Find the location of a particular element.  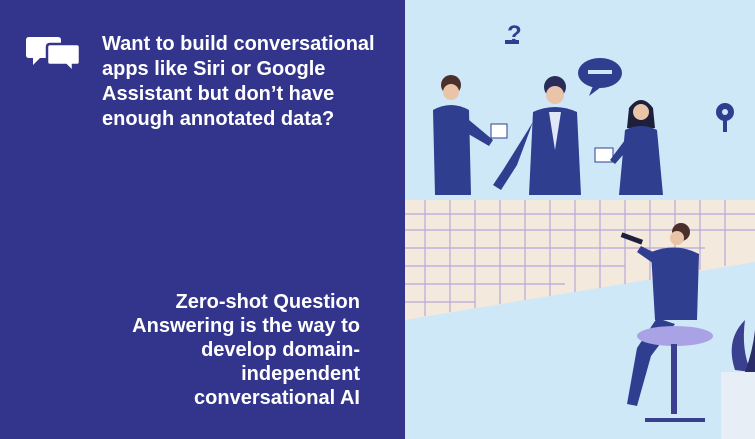

key-icon is located at coordinates (725, 117).